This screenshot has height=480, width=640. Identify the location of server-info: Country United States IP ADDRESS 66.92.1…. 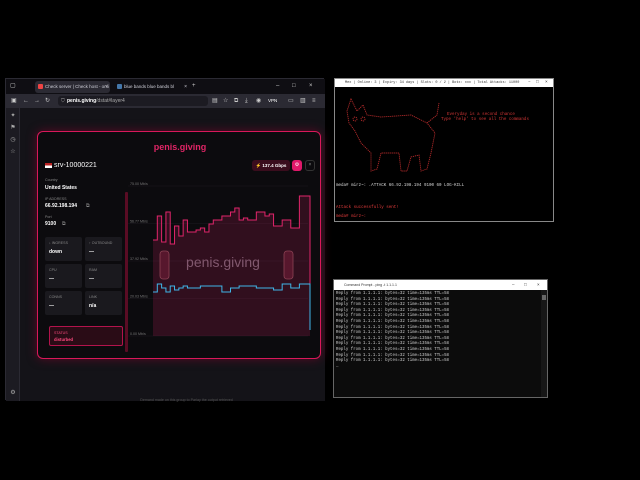
(85, 265).